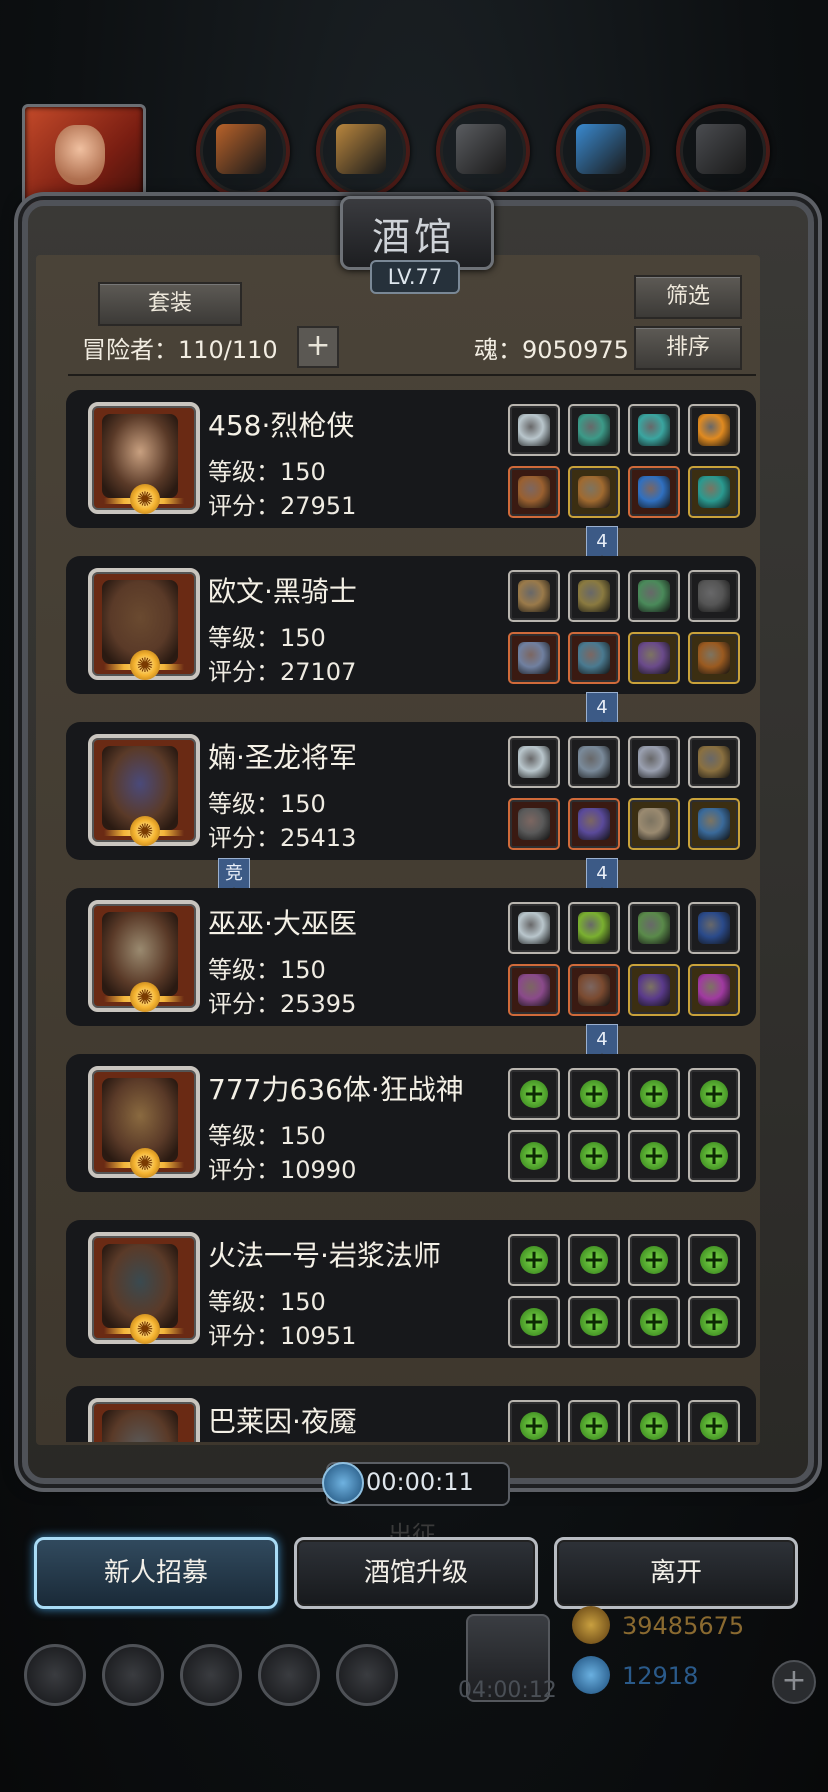 Image resolution: width=828 pixels, height=1792 pixels. What do you see at coordinates (289, 1675) in the screenshot?
I see `mail-icon` at bounding box center [289, 1675].